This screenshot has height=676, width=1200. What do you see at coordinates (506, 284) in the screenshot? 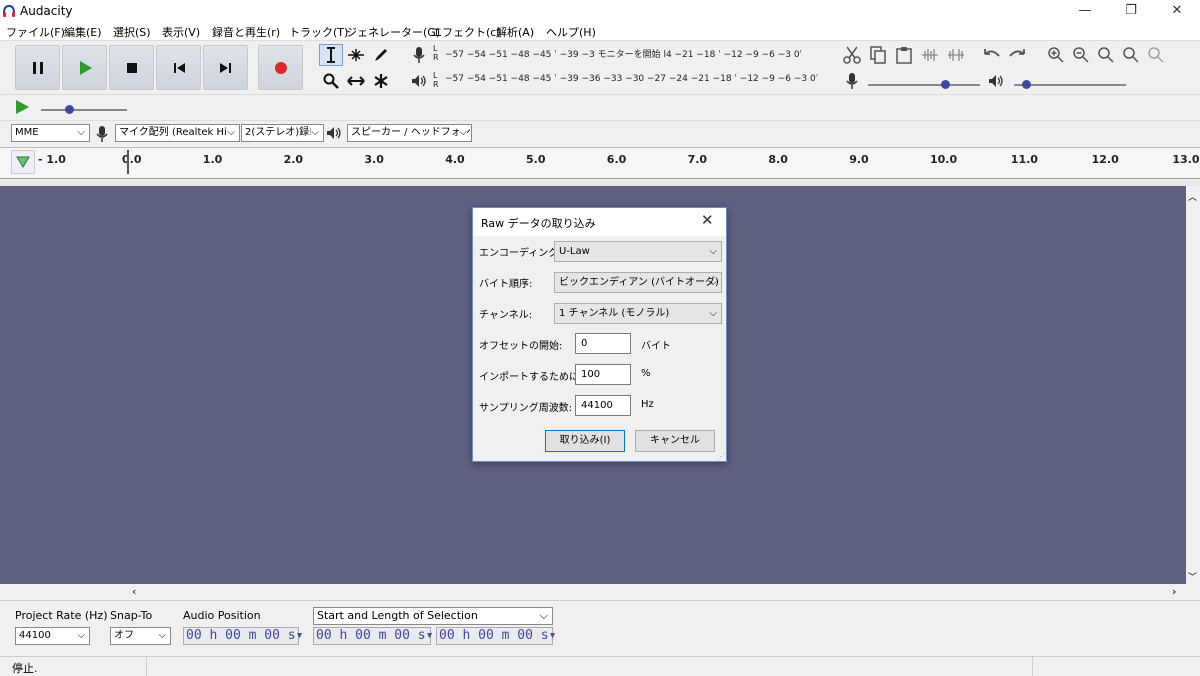
I see `byte-order-label: バイト順序:` at bounding box center [506, 284].